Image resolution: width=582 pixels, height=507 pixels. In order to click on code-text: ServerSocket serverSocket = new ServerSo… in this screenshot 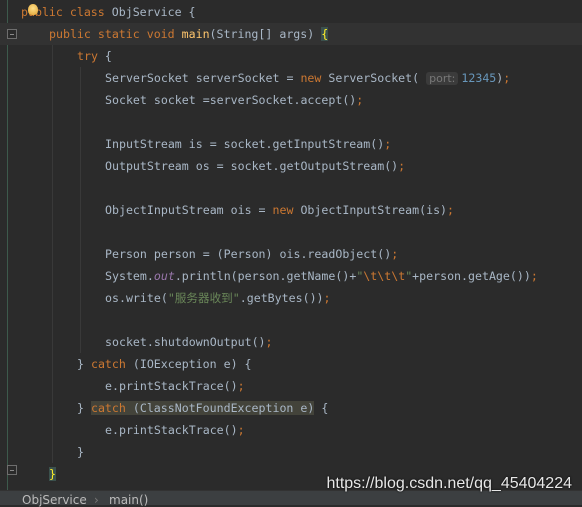, I will do `click(307, 78)`.